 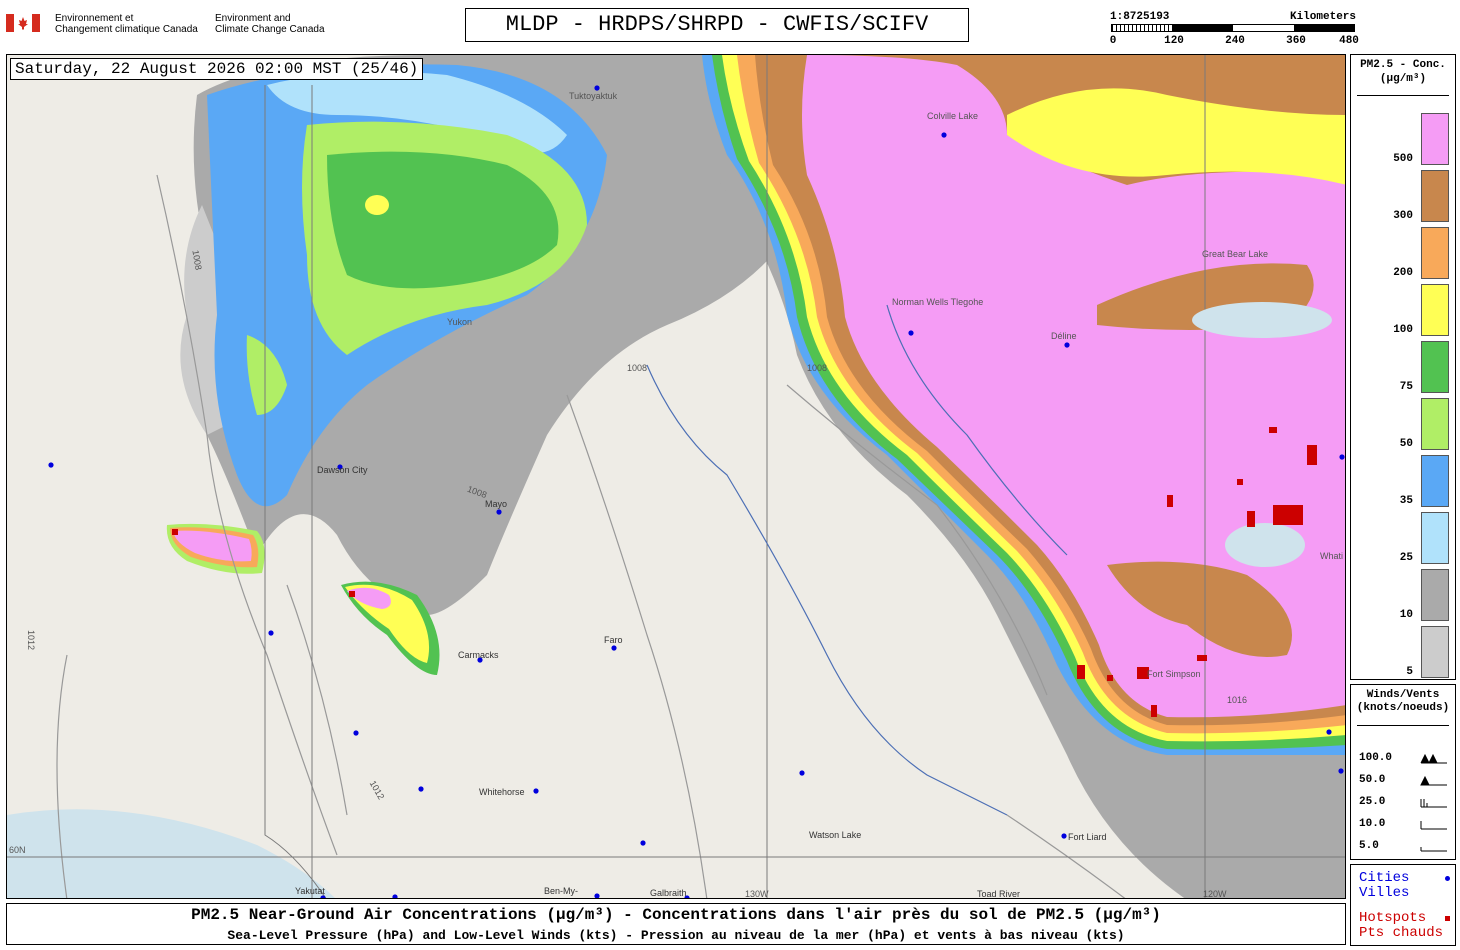 What do you see at coordinates (23, 23) in the screenshot?
I see `canada-flag-icon` at bounding box center [23, 23].